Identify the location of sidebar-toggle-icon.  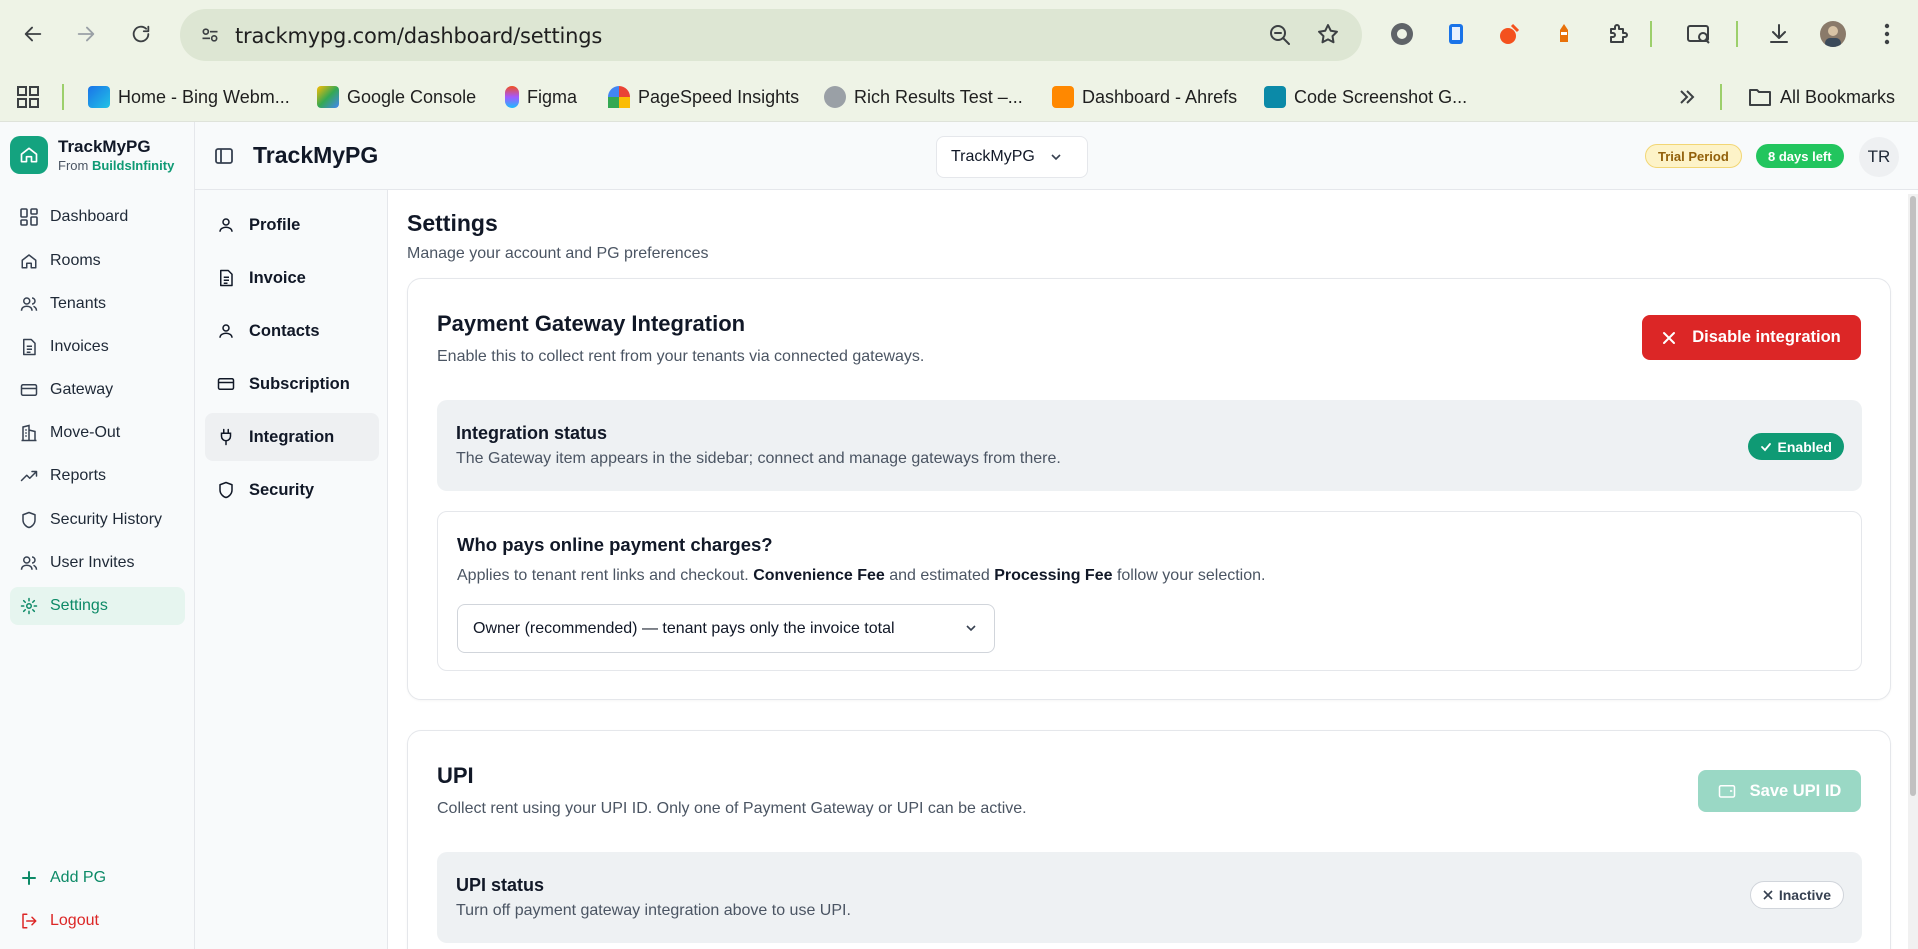
(224, 158).